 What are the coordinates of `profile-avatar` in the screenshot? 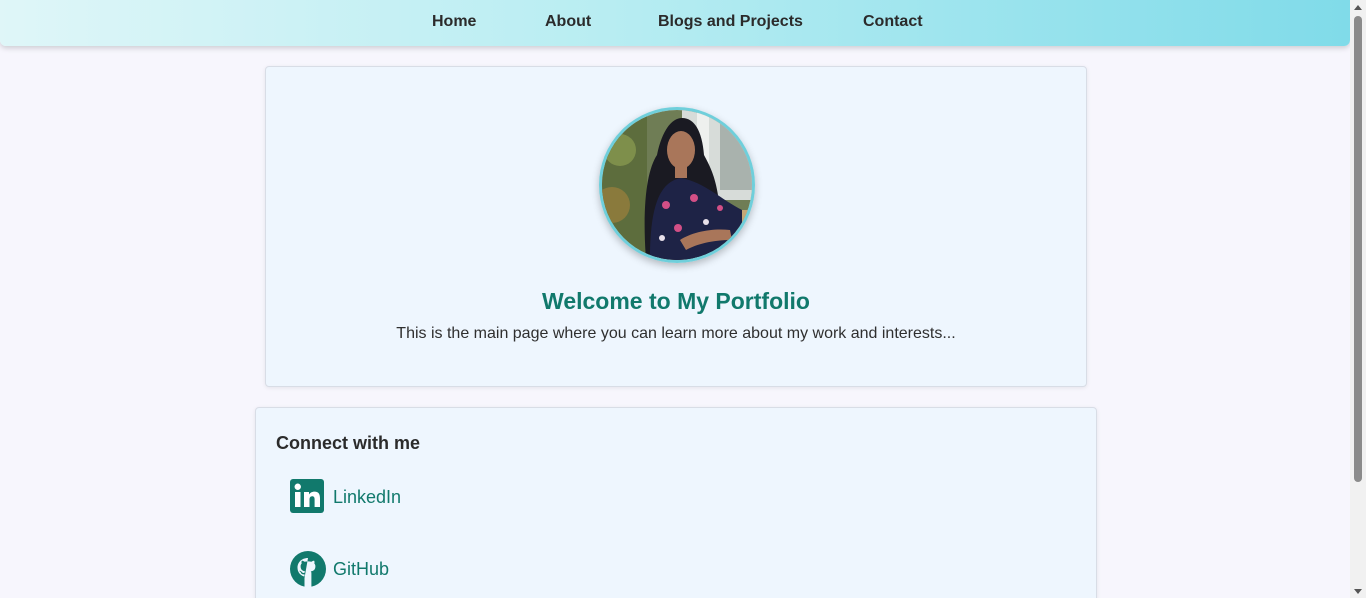 It's located at (677, 185).